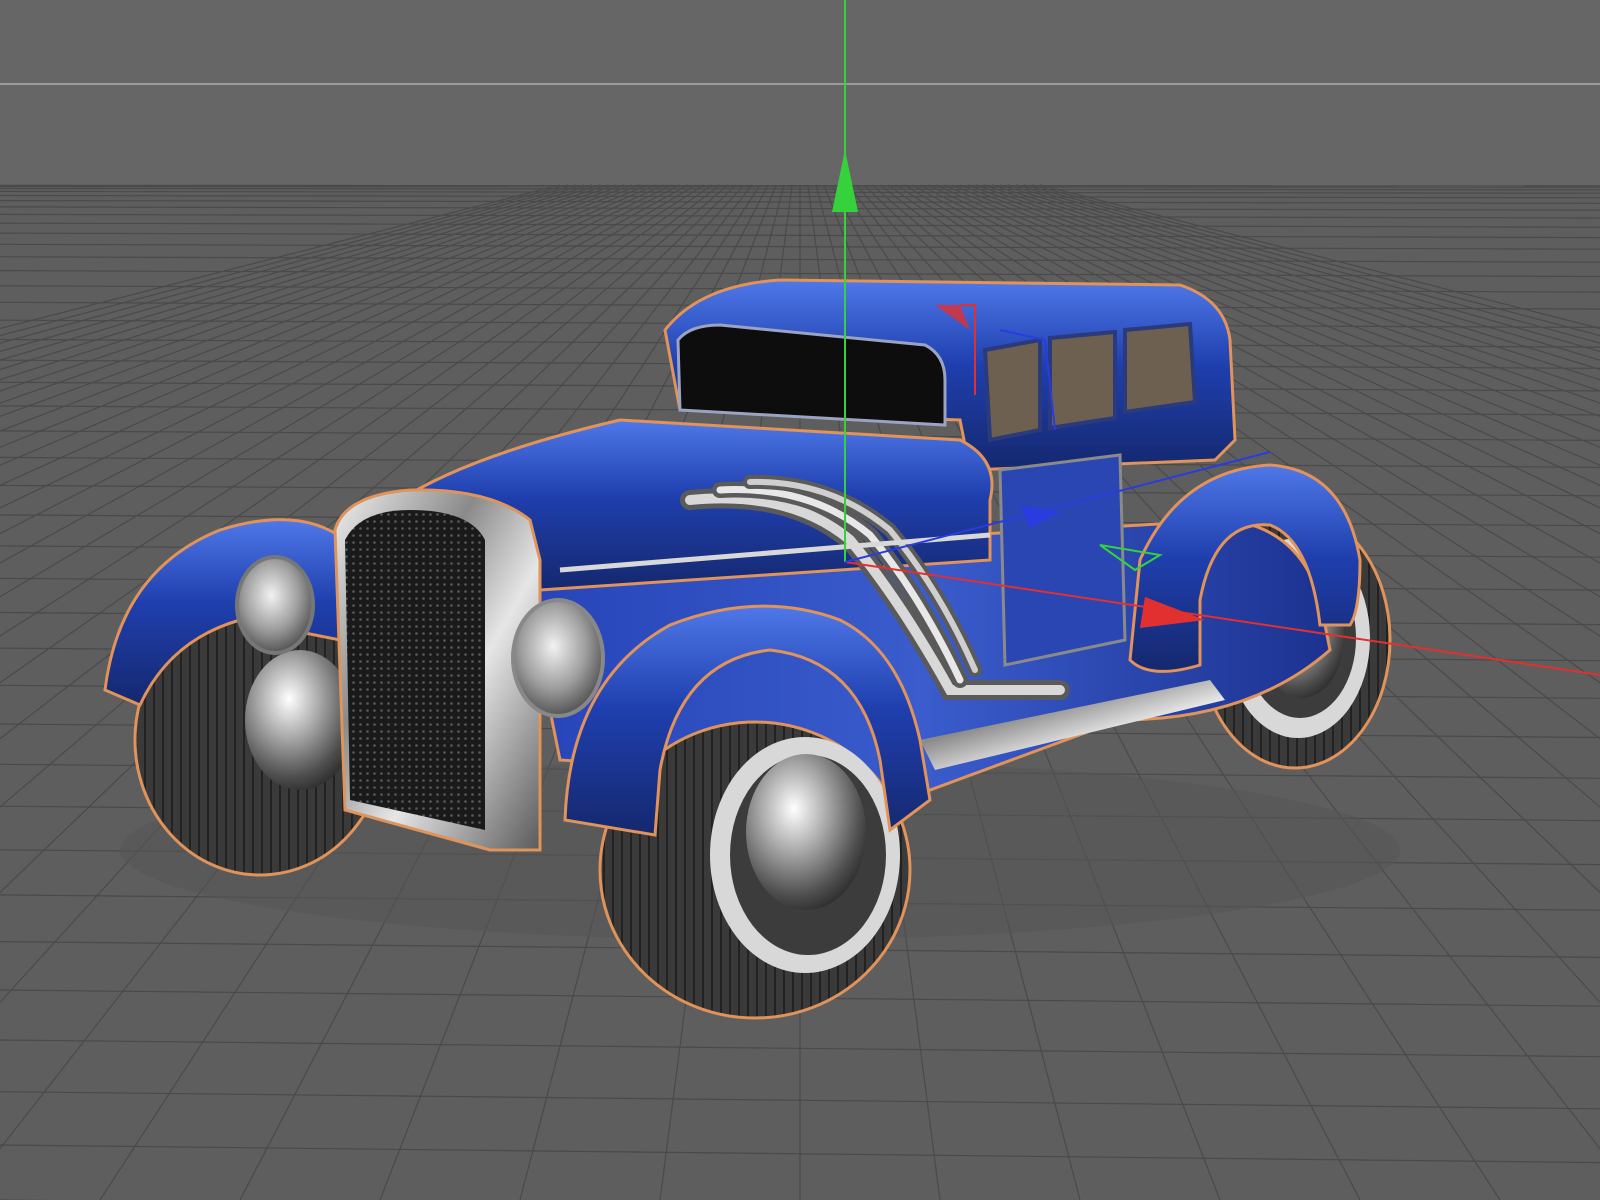 Image resolution: width=1600 pixels, height=1200 pixels. Describe the element at coordinates (806, 832) in the screenshot. I see `front-right-hubcap` at that location.